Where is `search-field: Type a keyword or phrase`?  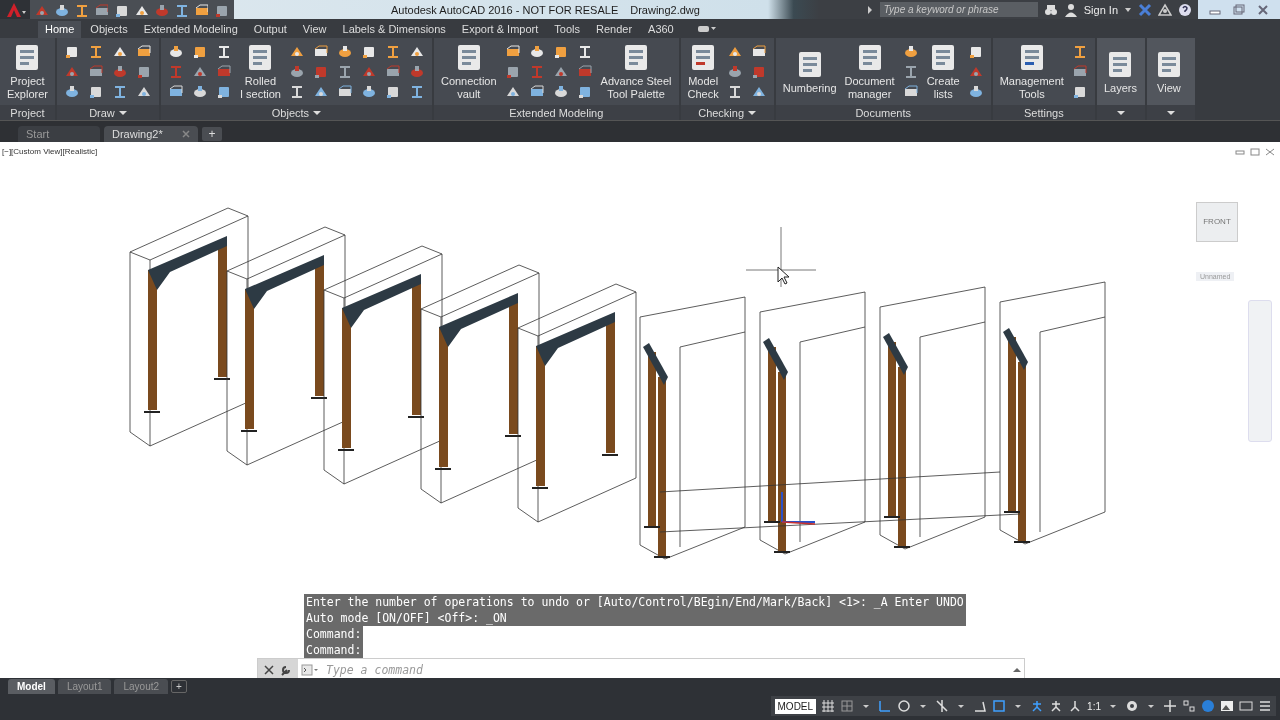
search-field: Type a keyword or phrase is located at coordinates (958, 9).